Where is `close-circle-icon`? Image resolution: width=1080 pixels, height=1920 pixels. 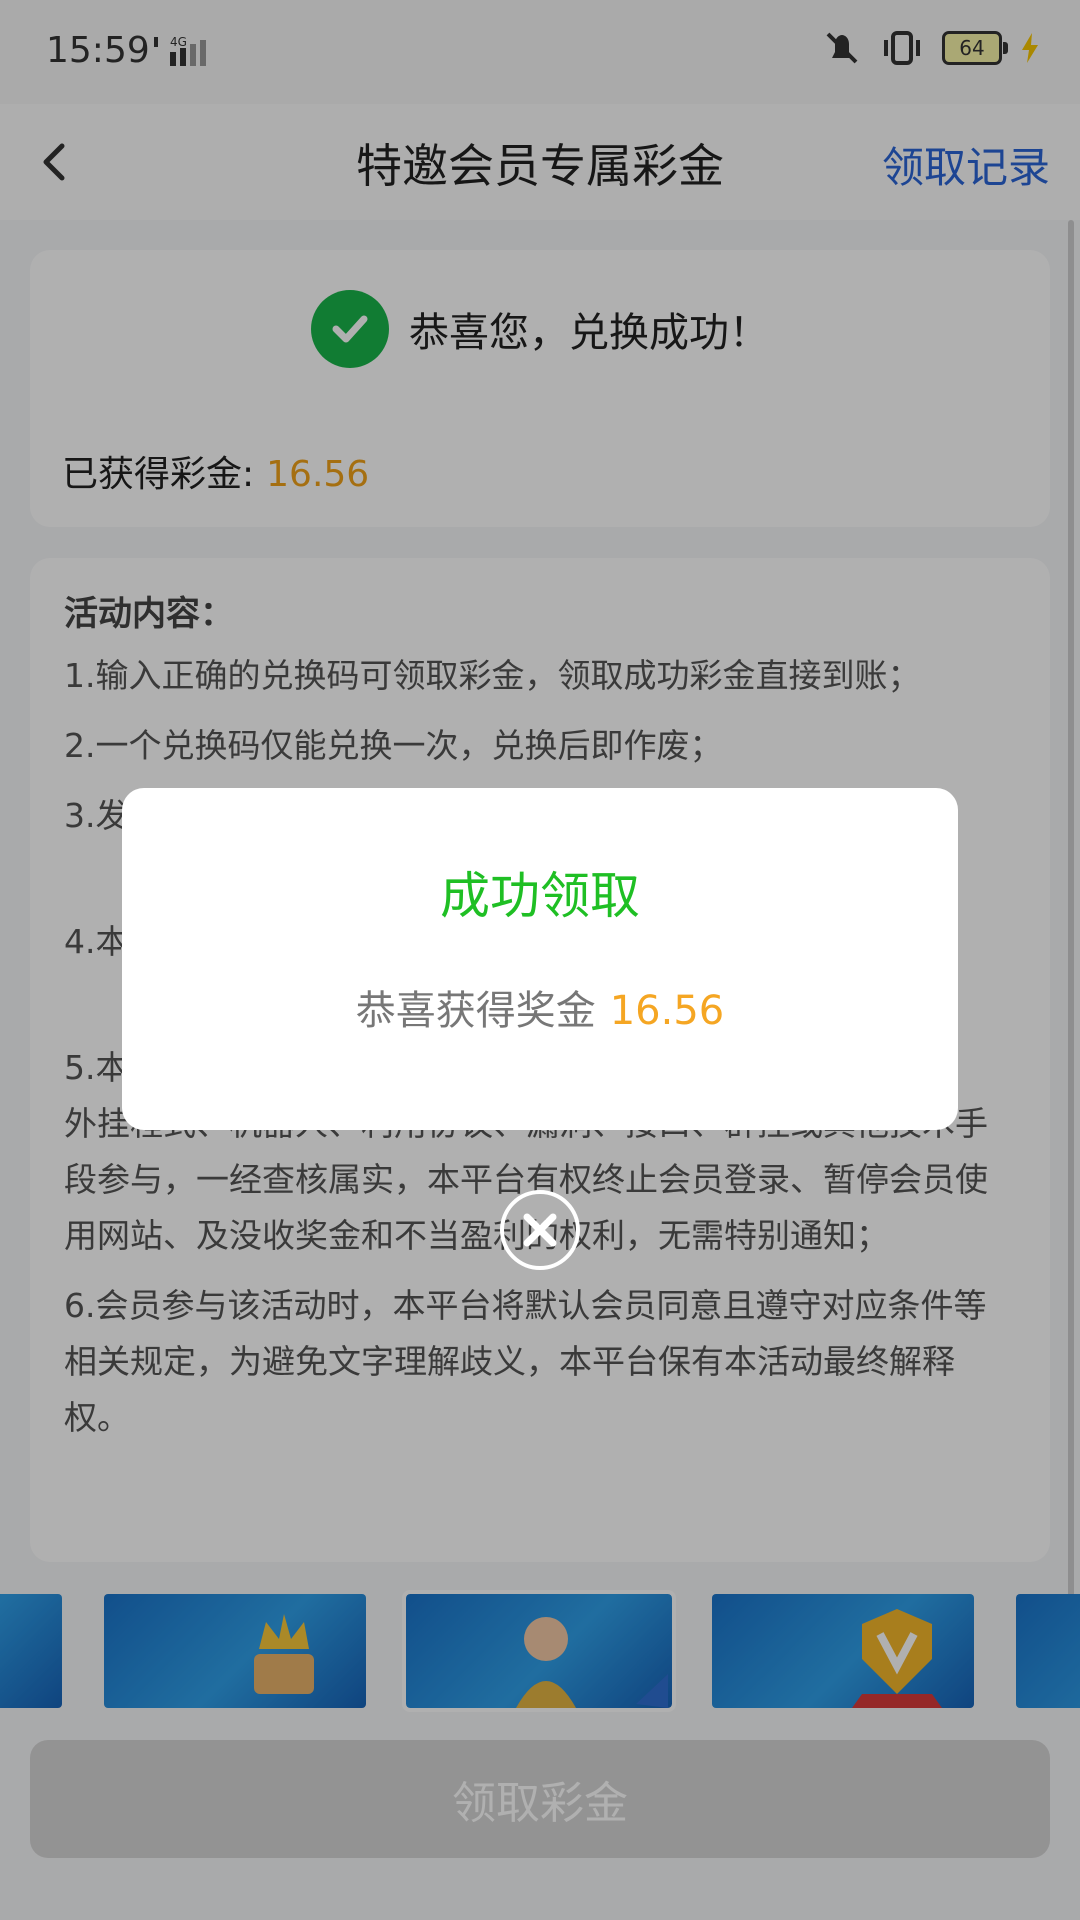
close-circle-icon is located at coordinates (540, 1230).